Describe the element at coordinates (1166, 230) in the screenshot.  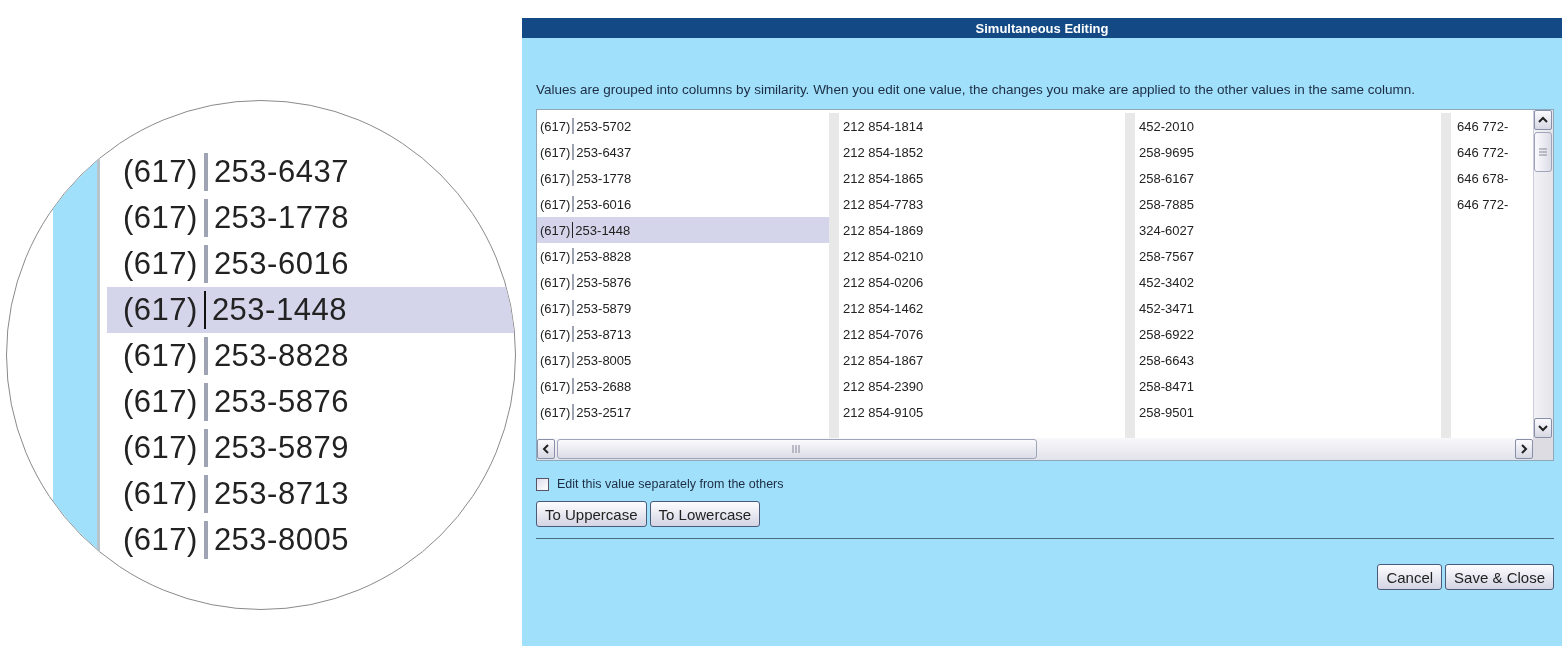
I see `value-cell: 324-6027` at that location.